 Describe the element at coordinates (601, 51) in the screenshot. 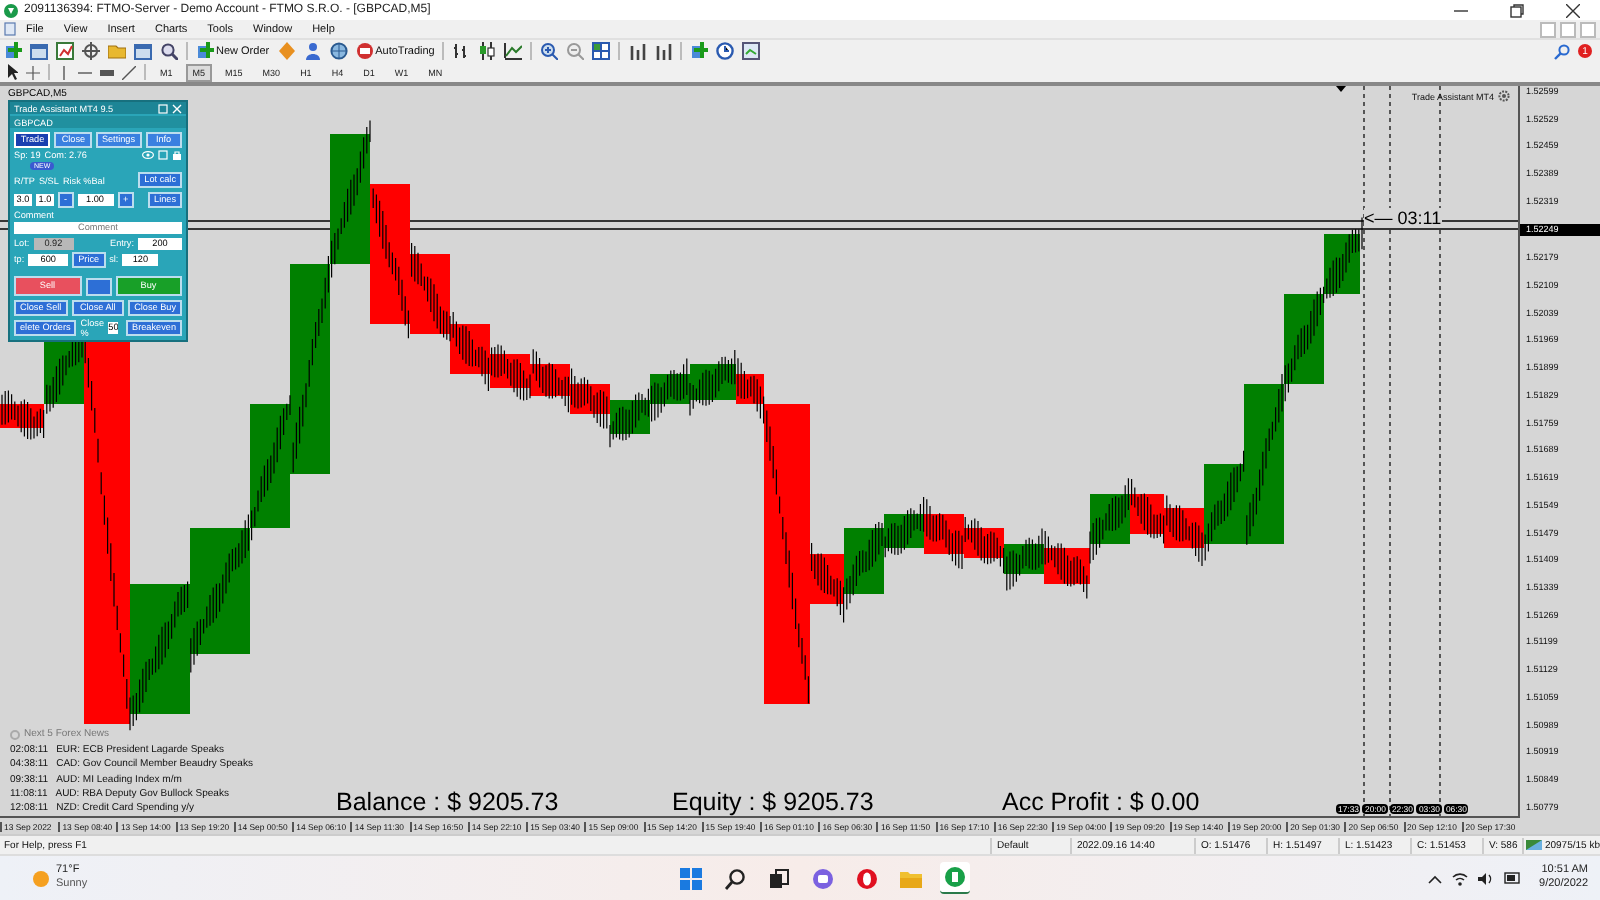

I see `grid-icon` at that location.